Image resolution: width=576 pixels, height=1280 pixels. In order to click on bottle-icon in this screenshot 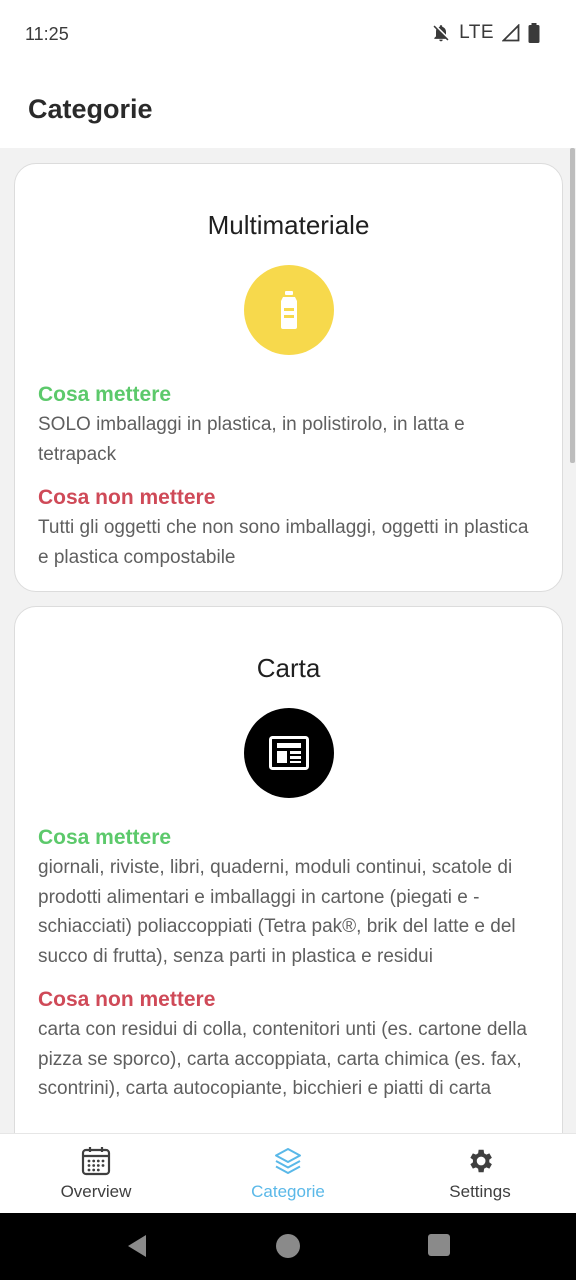, I will do `click(289, 310)`.